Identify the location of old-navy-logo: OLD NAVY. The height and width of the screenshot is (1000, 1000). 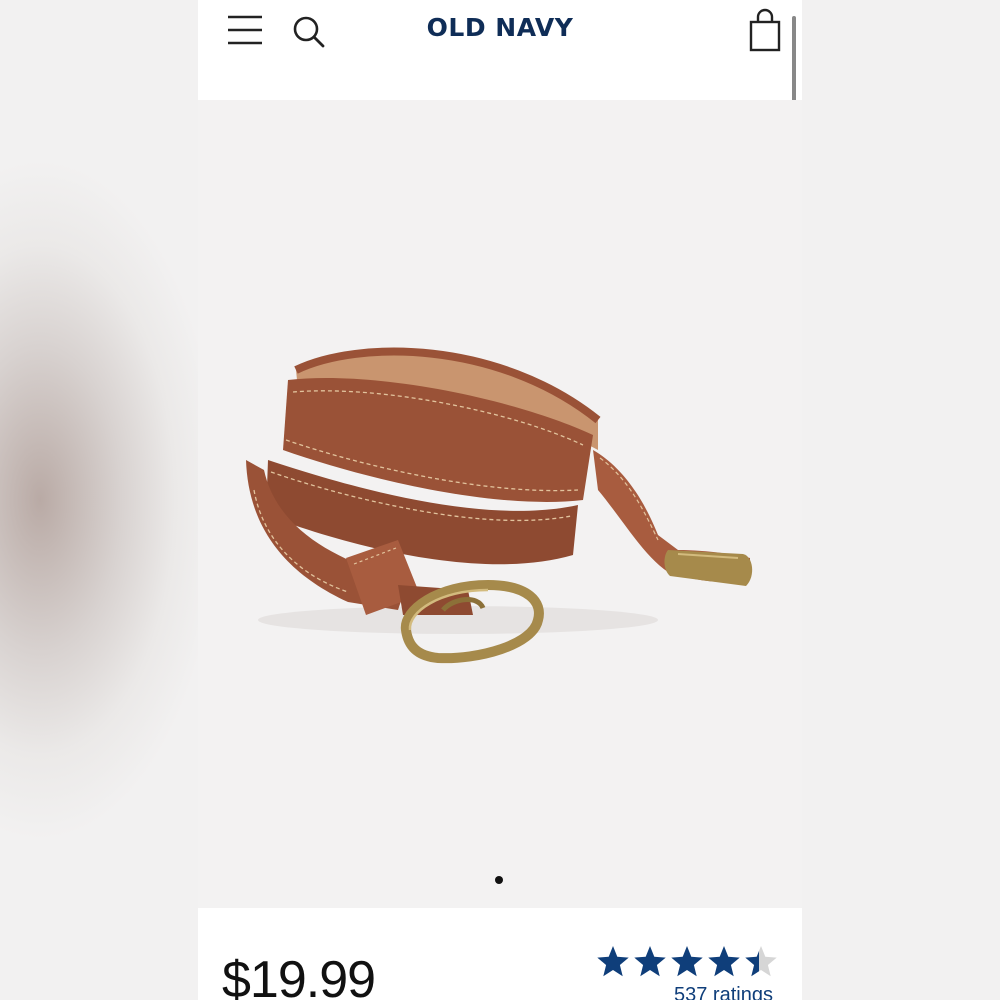
(500, 27).